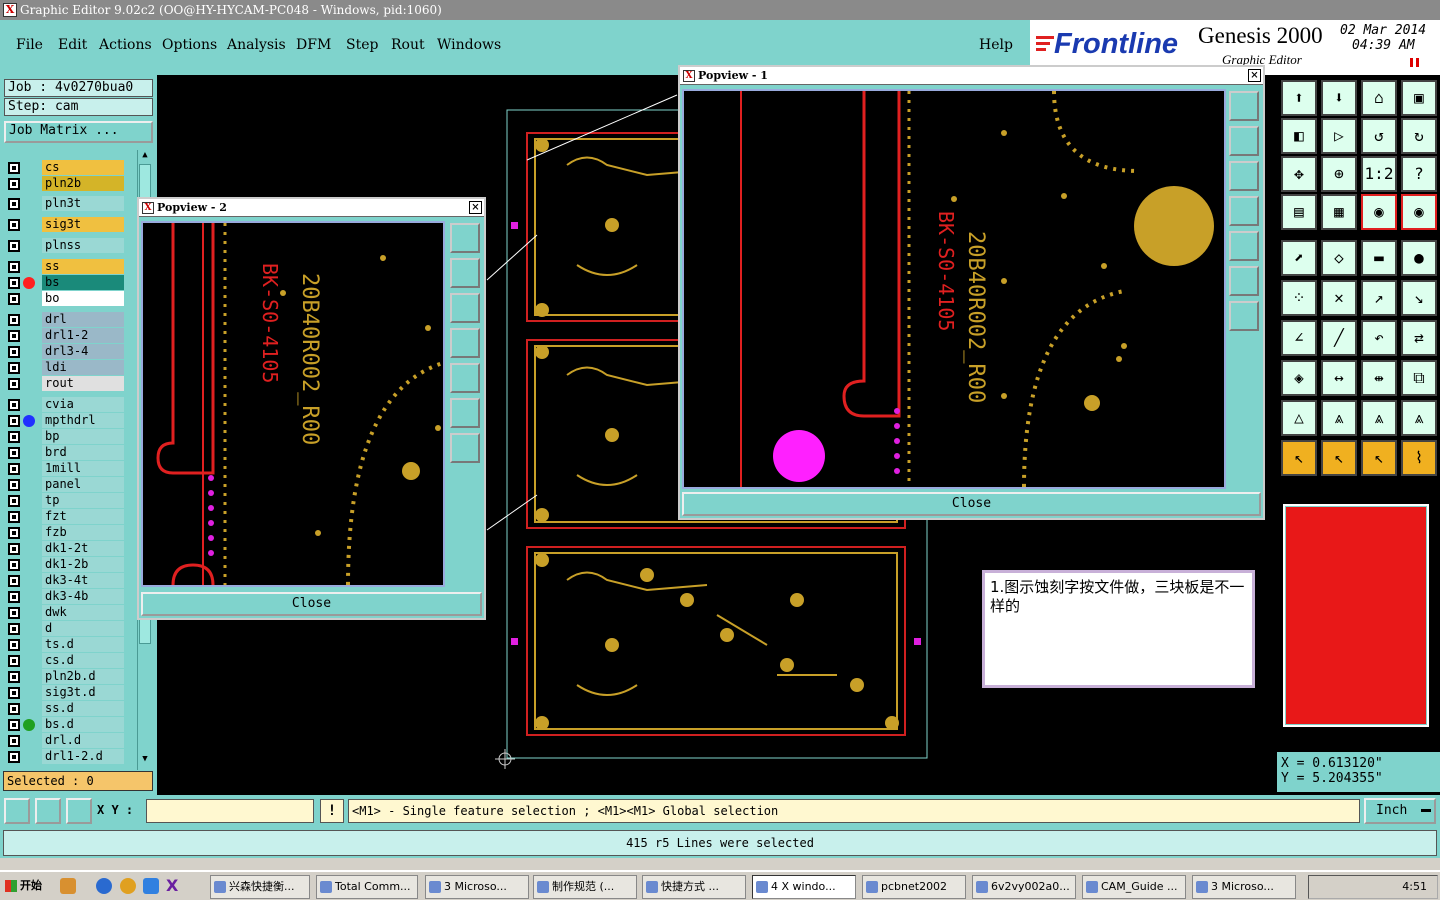 The width and height of the screenshot is (1440, 900). Describe the element at coordinates (83, 468) in the screenshot. I see `layer-name: 1mill` at that location.